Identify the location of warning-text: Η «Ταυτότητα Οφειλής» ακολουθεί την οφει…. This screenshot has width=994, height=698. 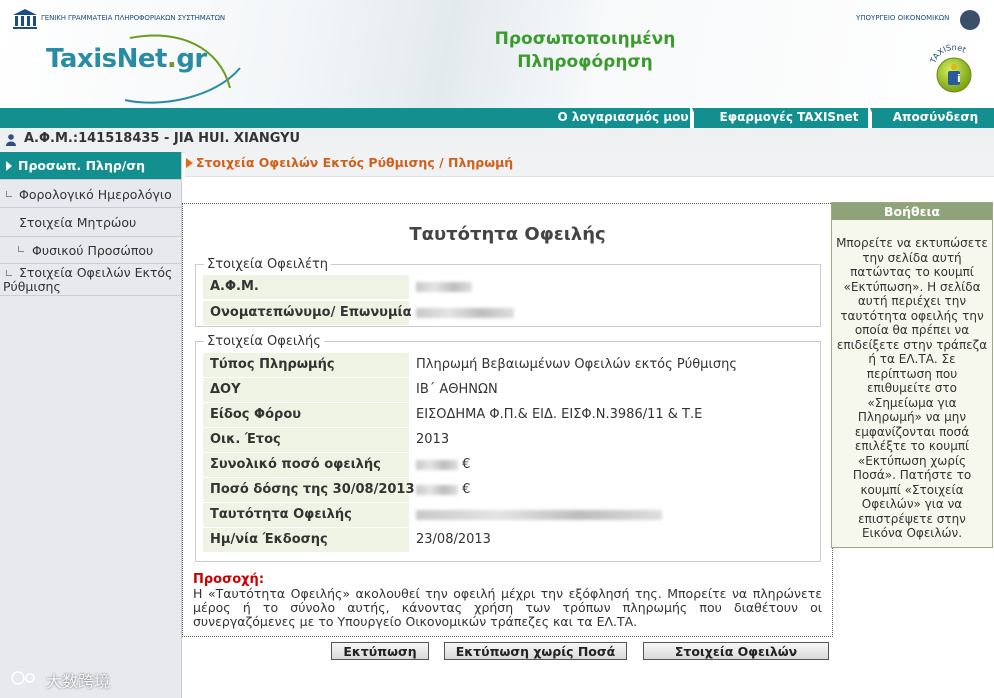
(507, 607).